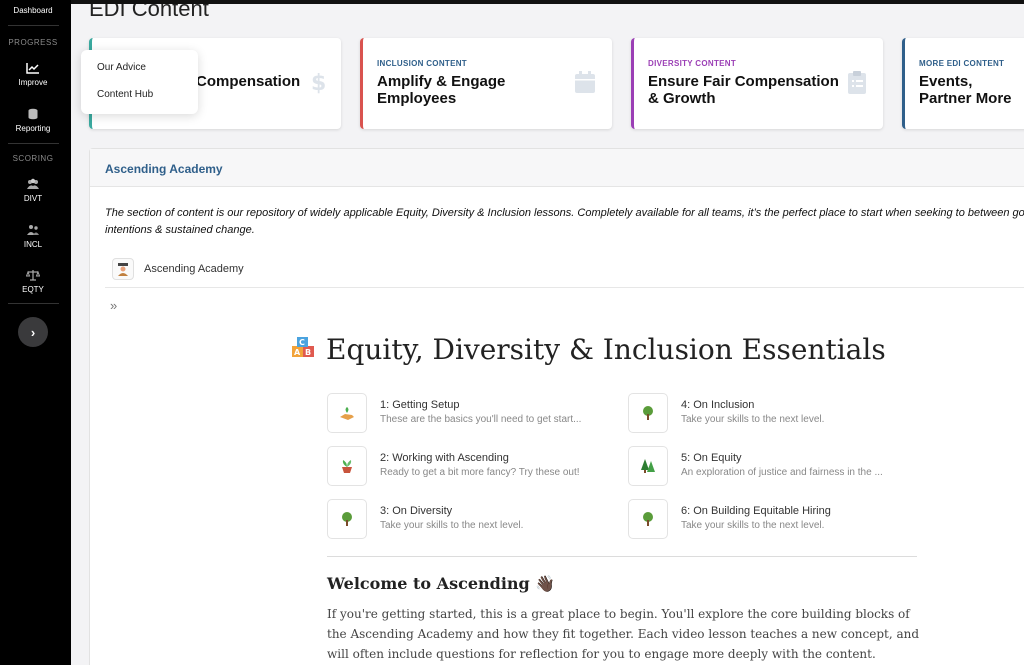 The height and width of the screenshot is (665, 1024). What do you see at coordinates (416, 511) in the screenshot?
I see `tile-title: 3: On Diversity` at bounding box center [416, 511].